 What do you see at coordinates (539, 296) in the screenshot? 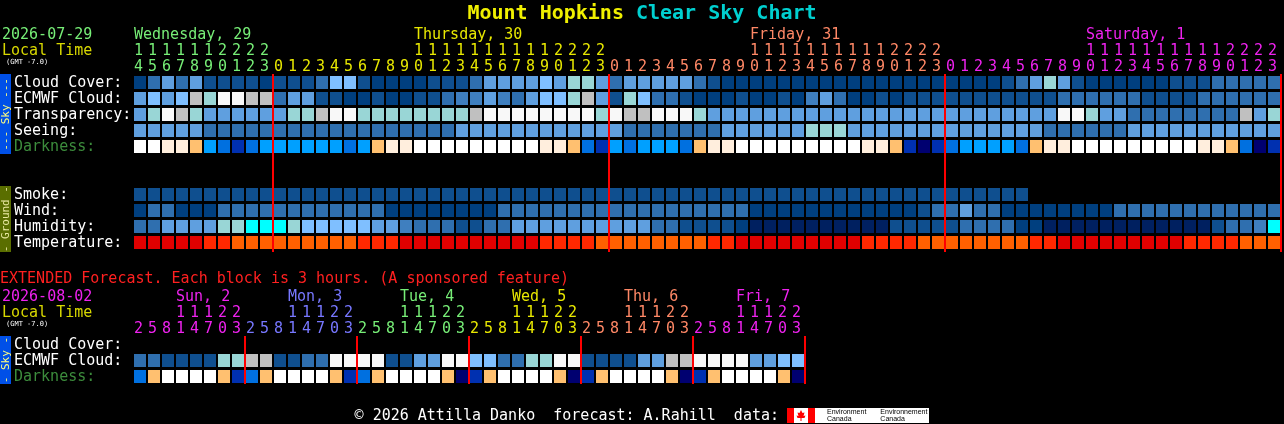
I see `day-label: Wed, 5` at bounding box center [539, 296].